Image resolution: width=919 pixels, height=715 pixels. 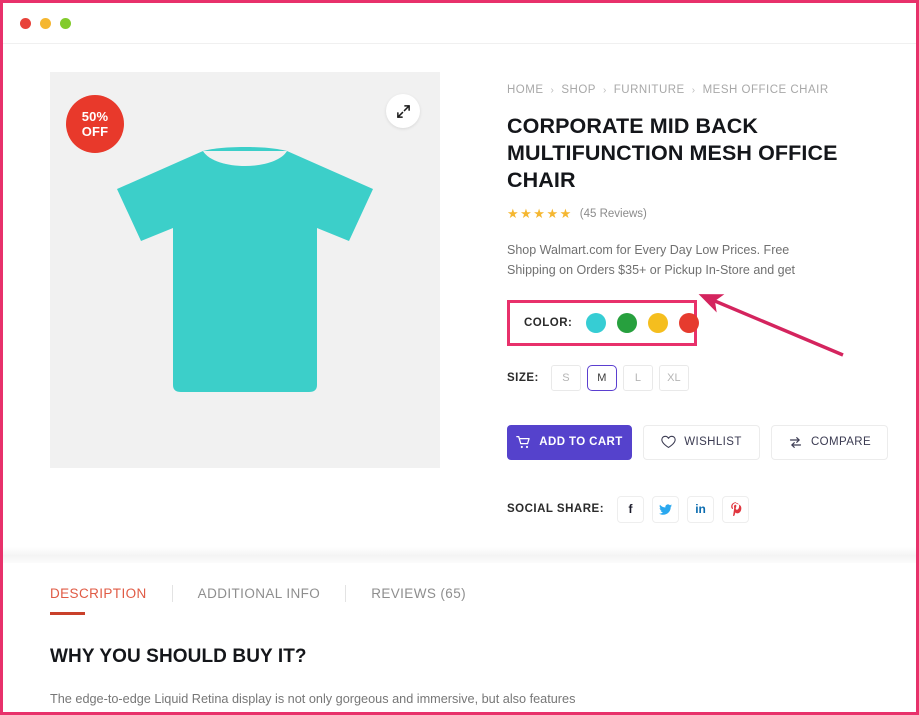 I want to click on tshirt-illustration, so click(x=245, y=269).